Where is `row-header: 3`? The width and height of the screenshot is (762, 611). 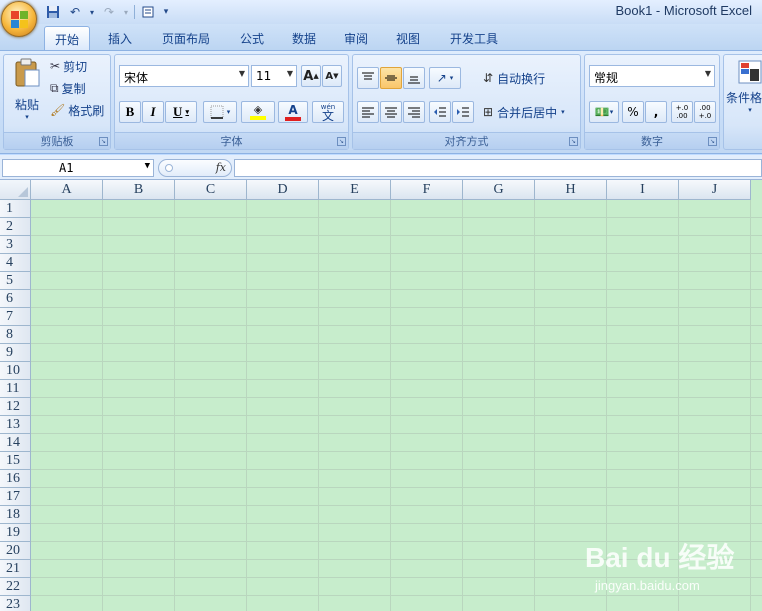
row-header: 3 is located at coordinates (15, 245).